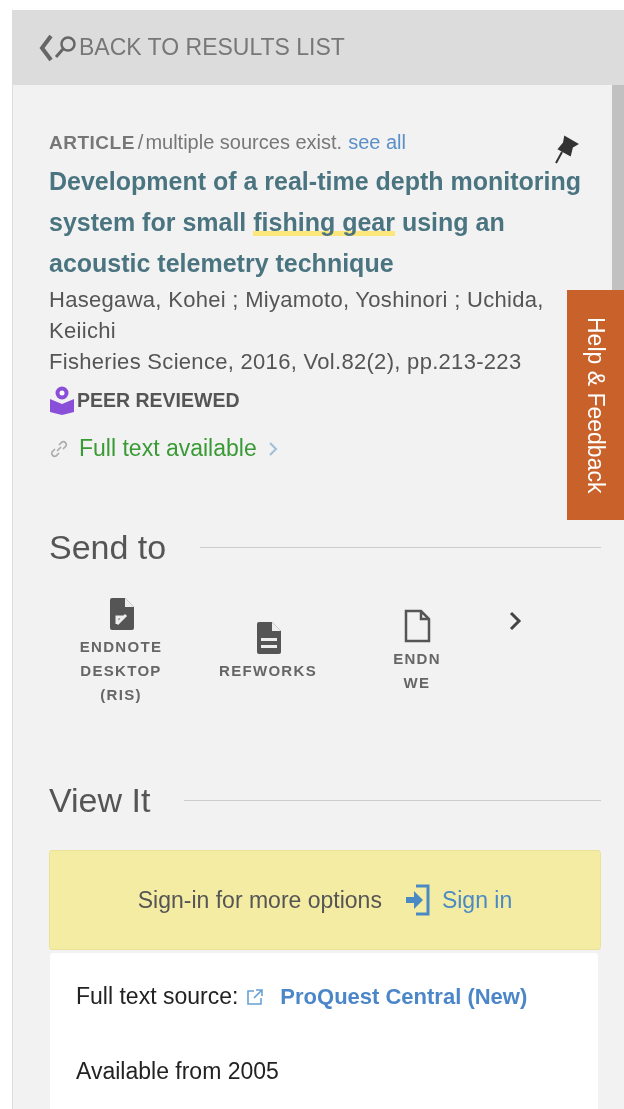  I want to click on export-option: ENDN WE, so click(417, 652).